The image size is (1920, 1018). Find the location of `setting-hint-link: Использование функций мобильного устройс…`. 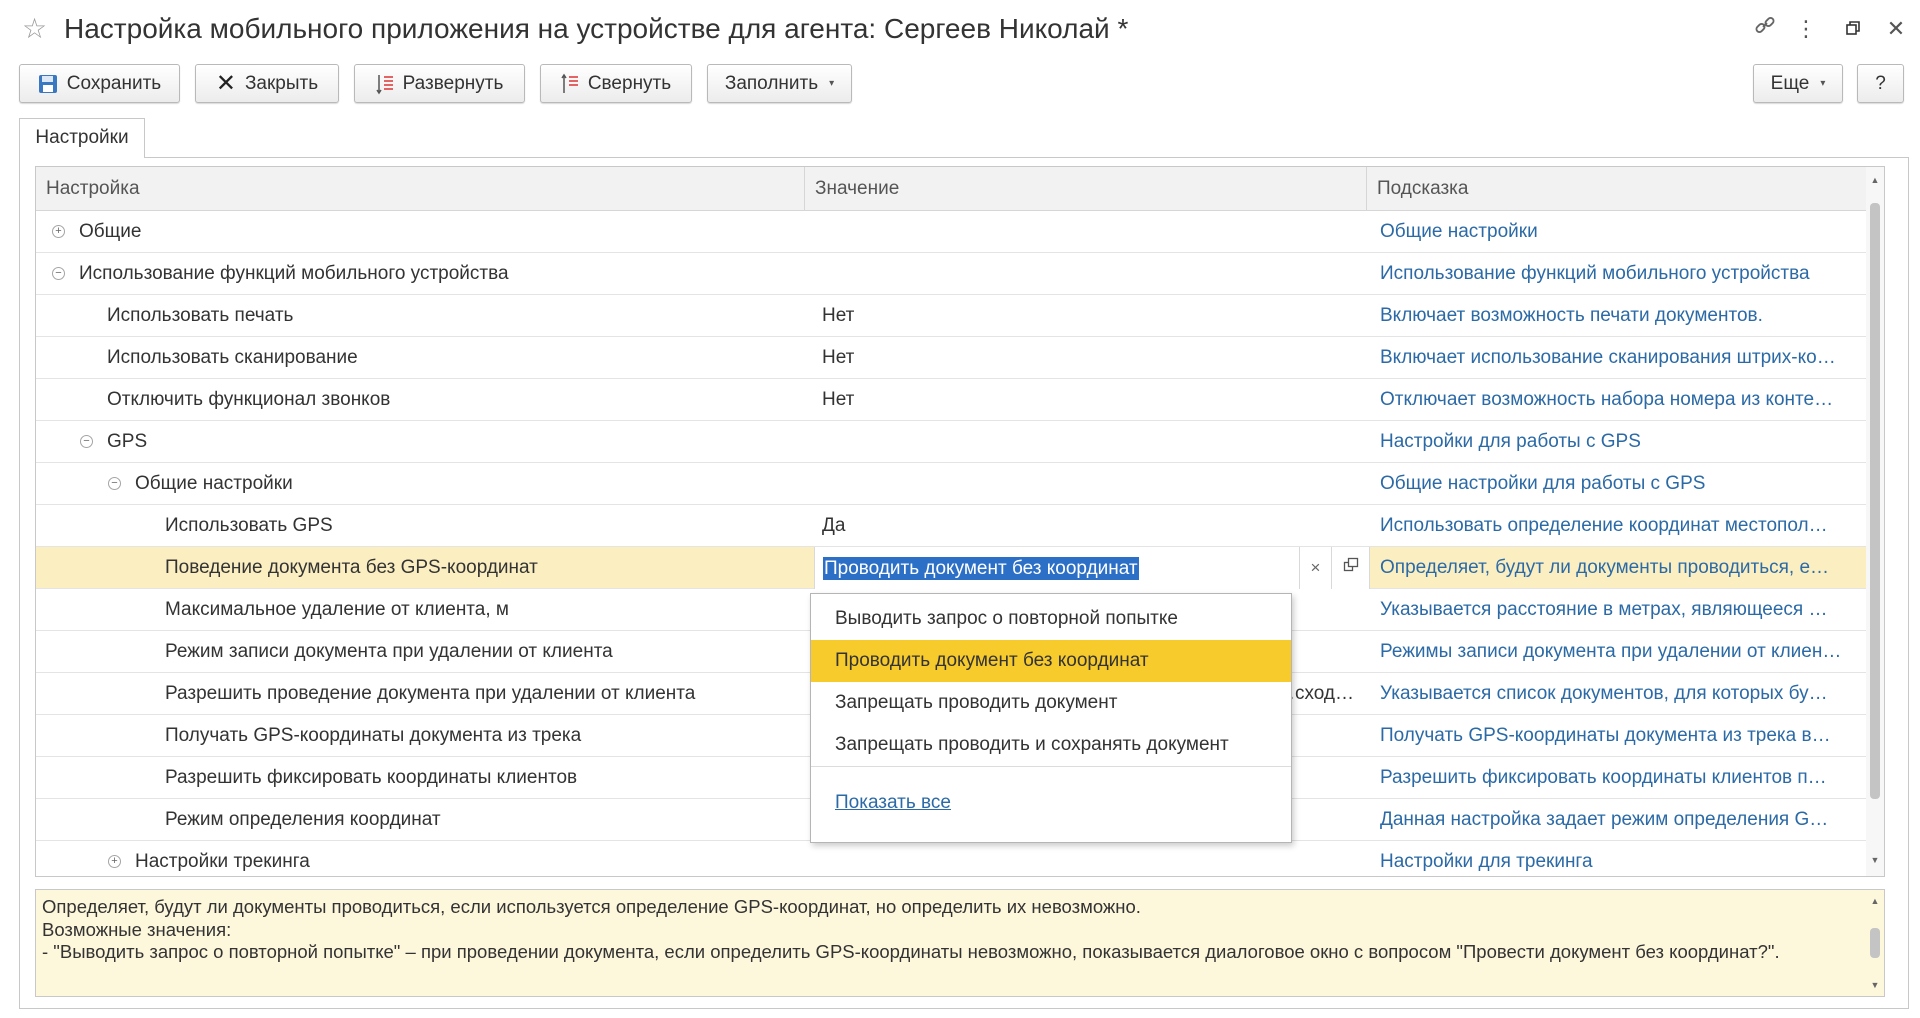

setting-hint-link: Использование функций мобильного устройс… is located at coordinates (1617, 274).